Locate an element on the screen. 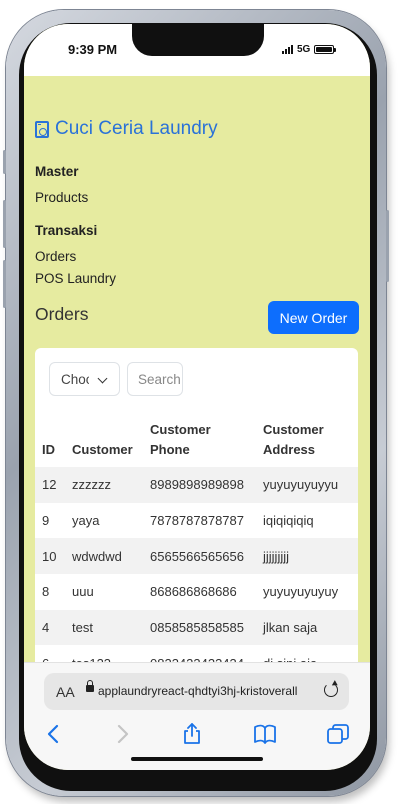  column-header-customer-phone: Customer Phone is located at coordinates (199, 440).